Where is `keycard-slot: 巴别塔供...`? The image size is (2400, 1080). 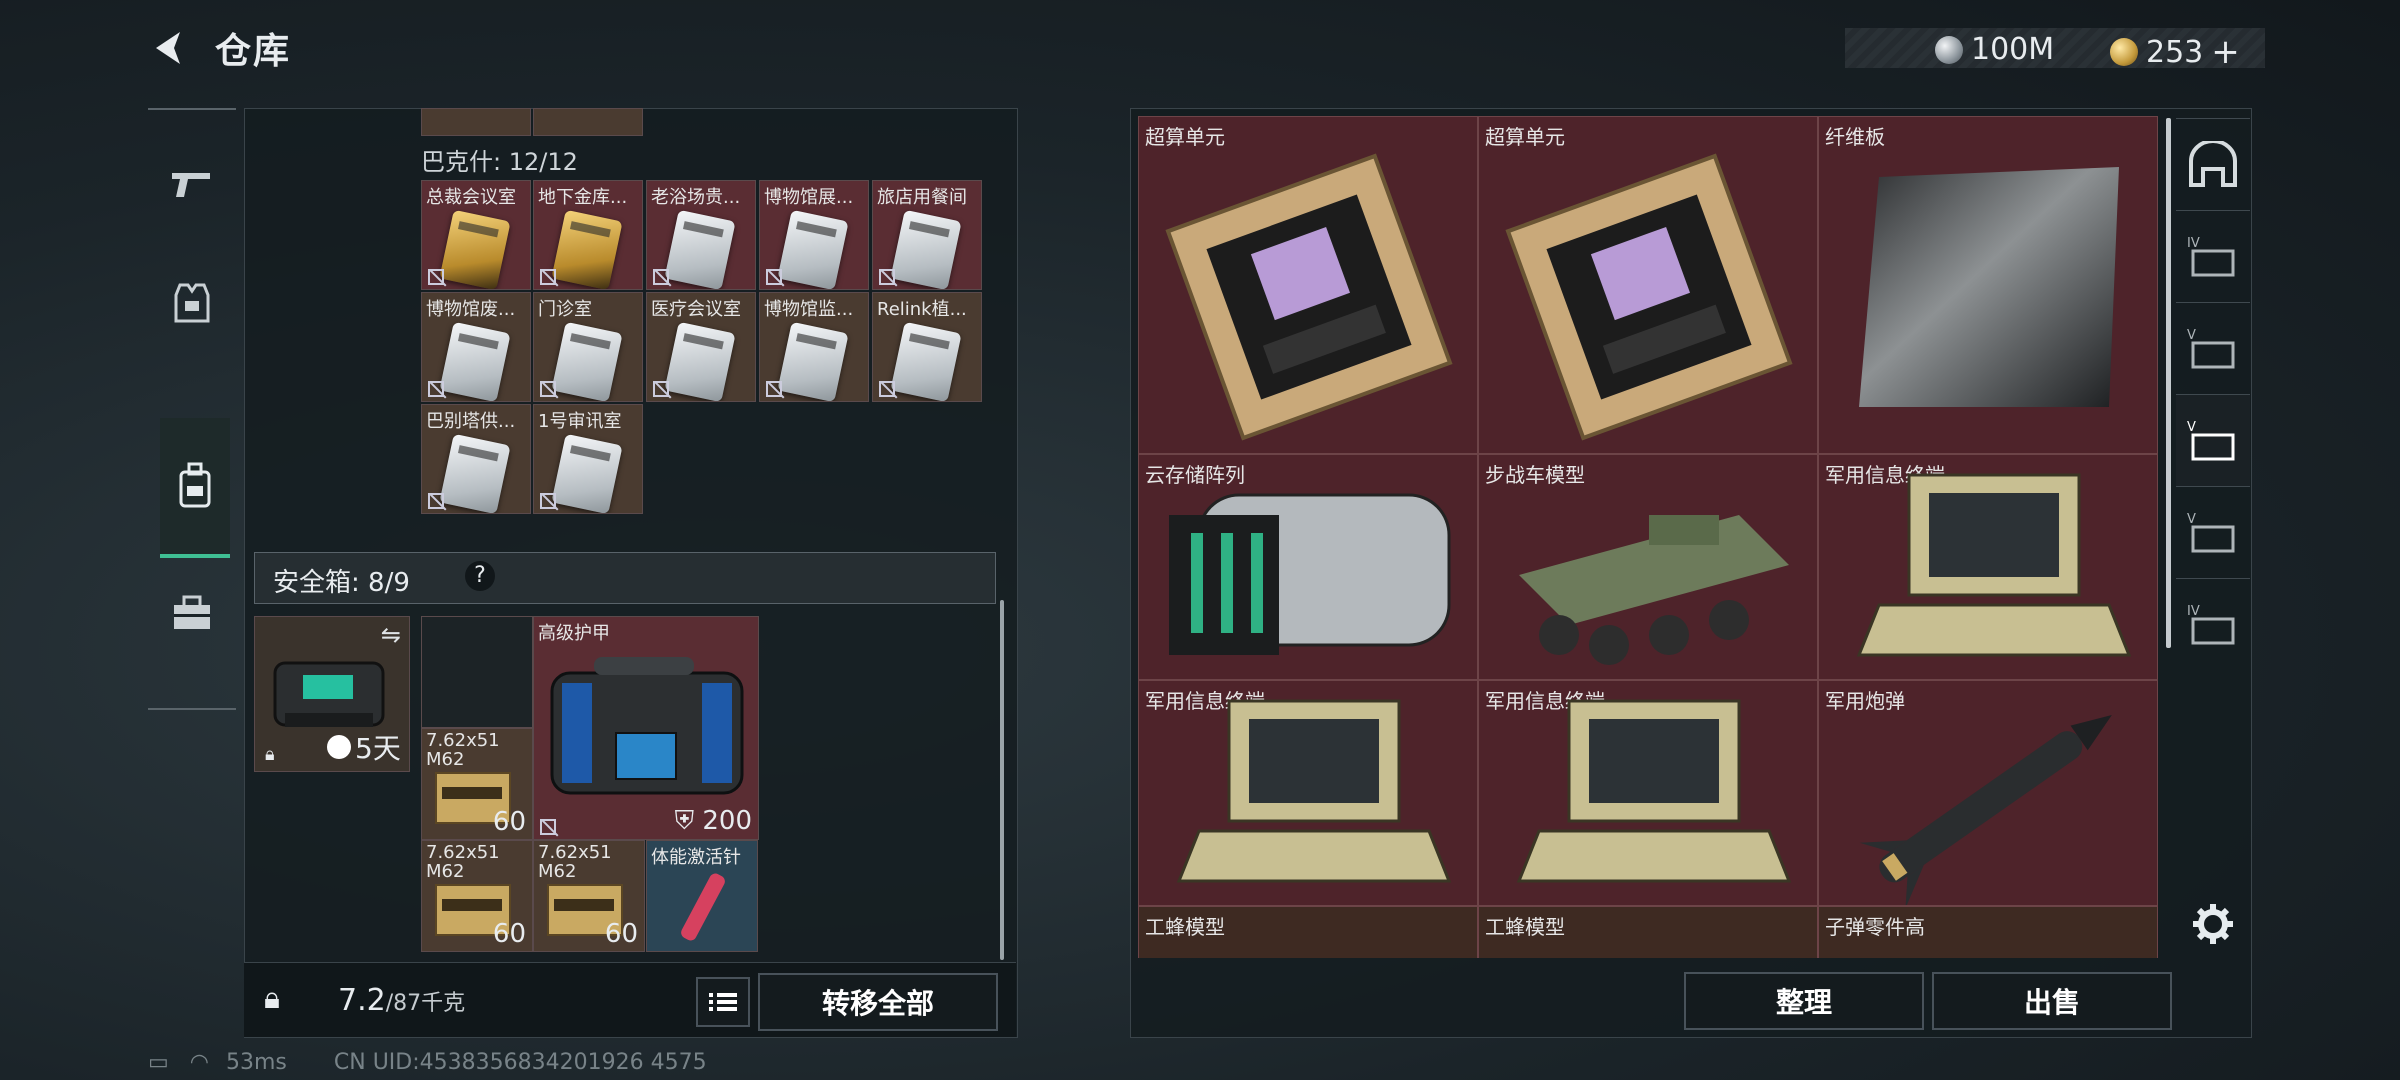 keycard-slot: 巴别塔供... is located at coordinates (476, 459).